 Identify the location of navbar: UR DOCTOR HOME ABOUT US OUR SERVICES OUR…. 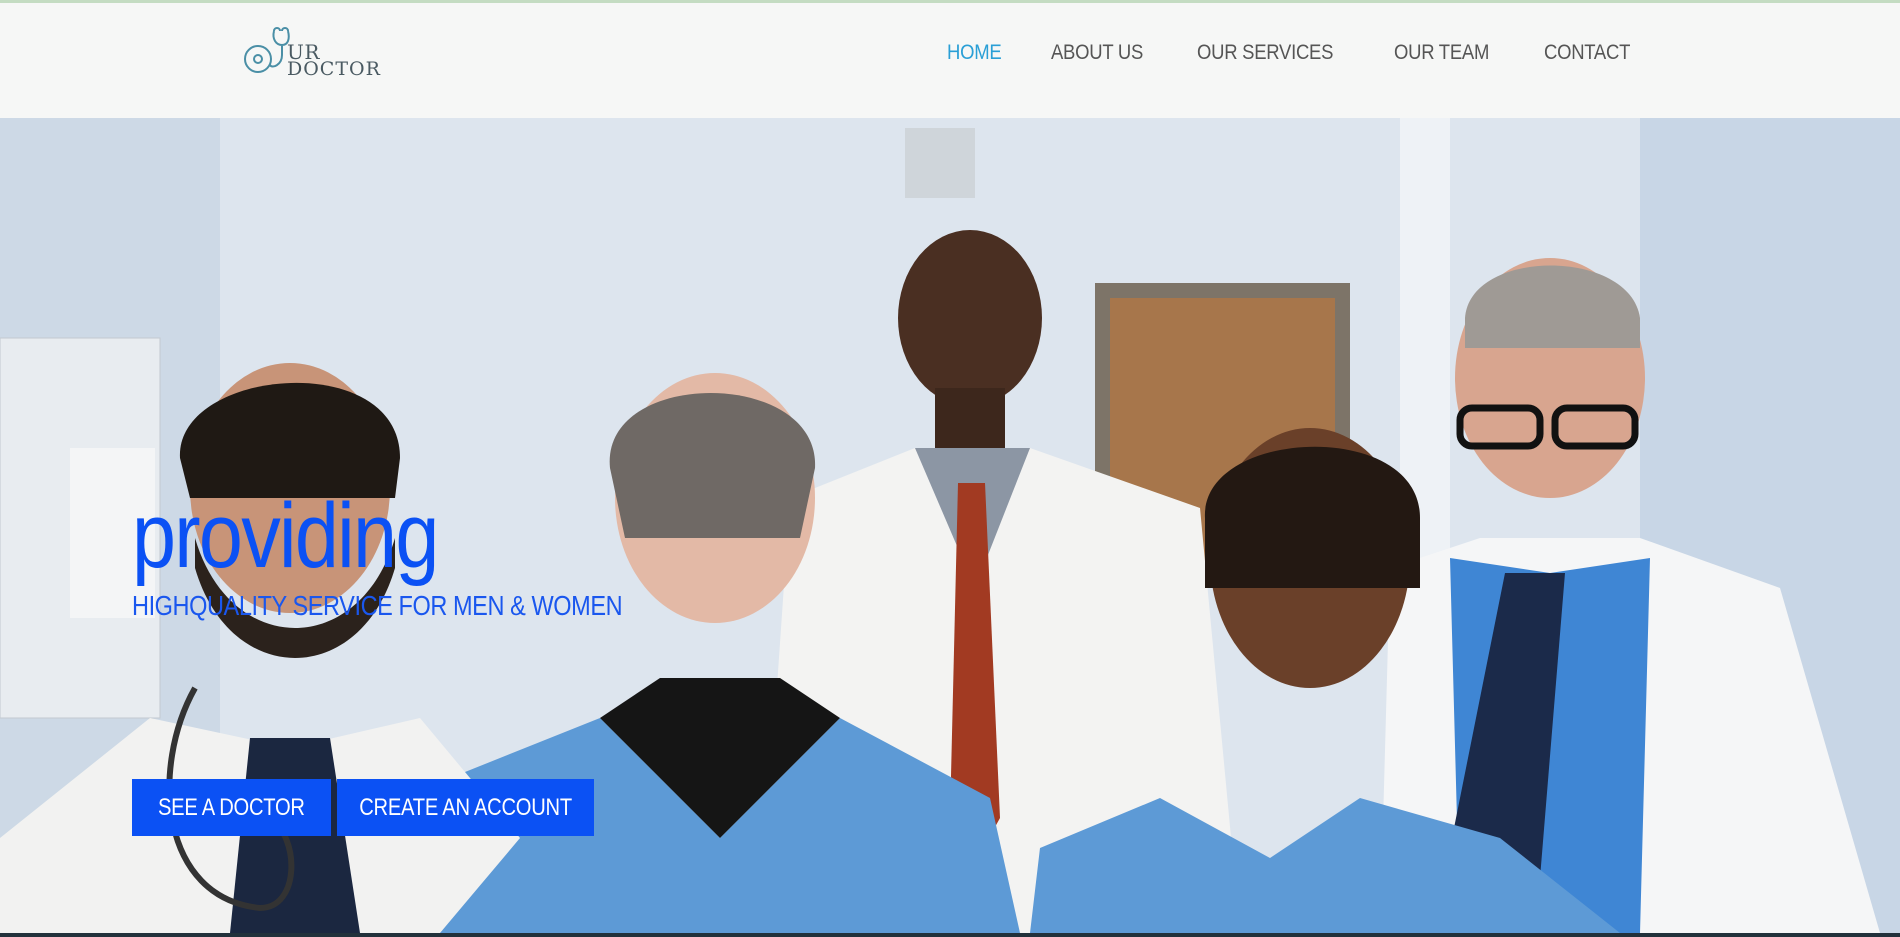
(950, 60).